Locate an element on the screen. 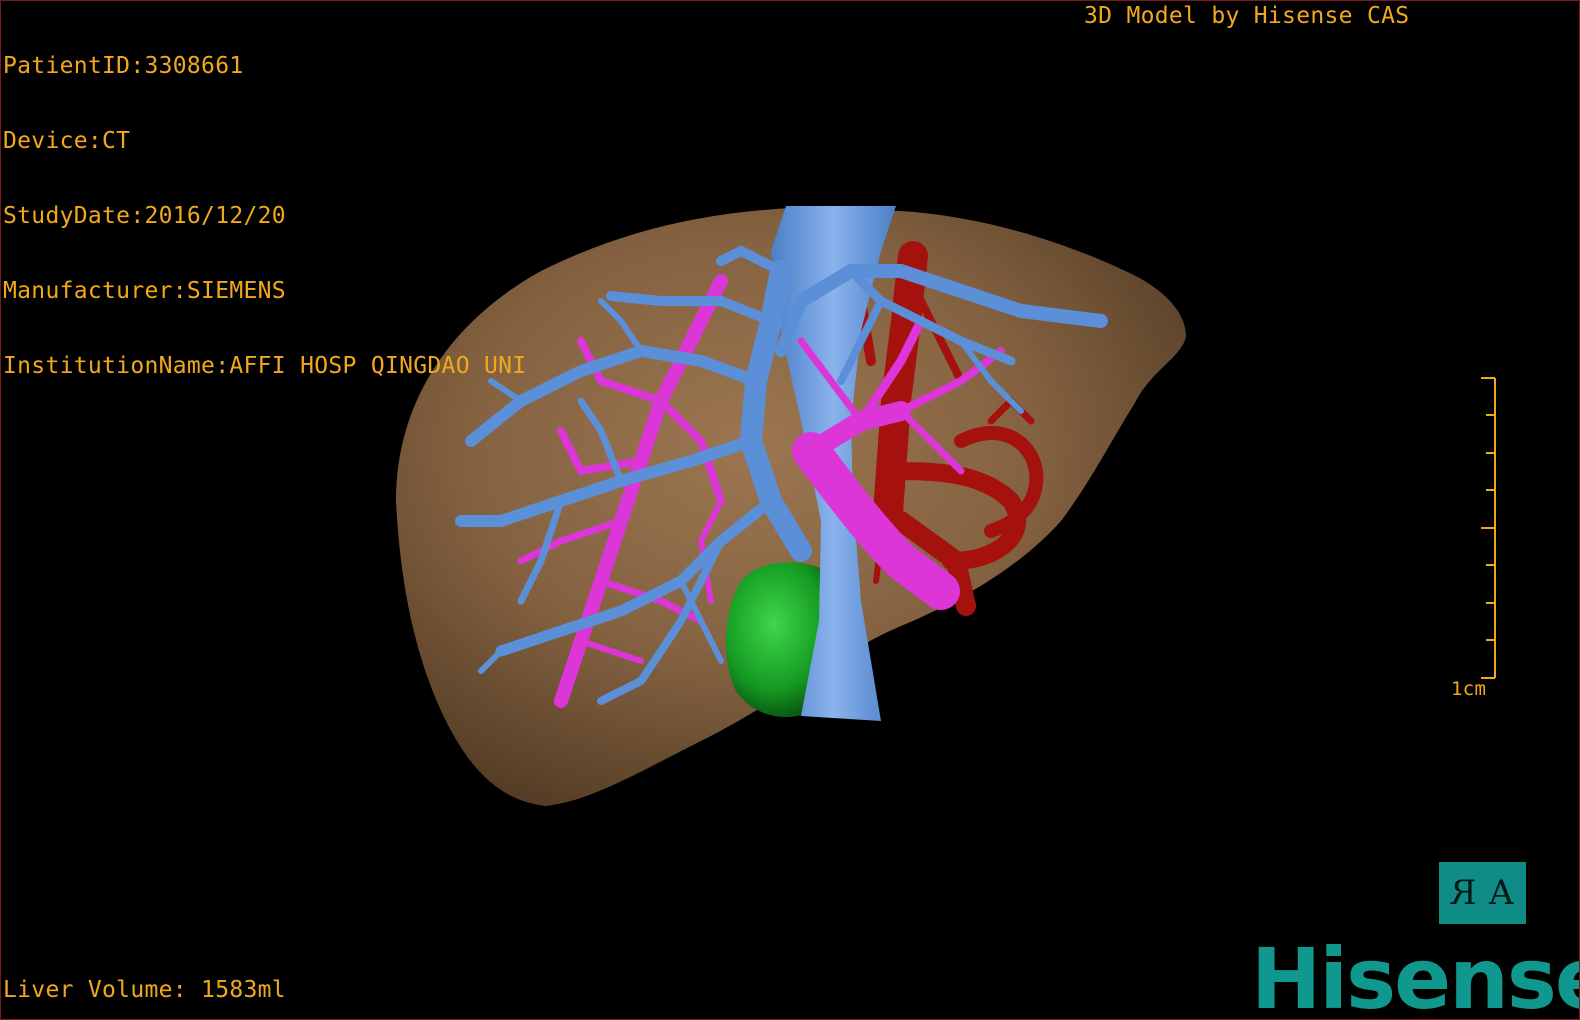 The image size is (1580, 1020). scale-label: 1cm is located at coordinates (1469, 689).